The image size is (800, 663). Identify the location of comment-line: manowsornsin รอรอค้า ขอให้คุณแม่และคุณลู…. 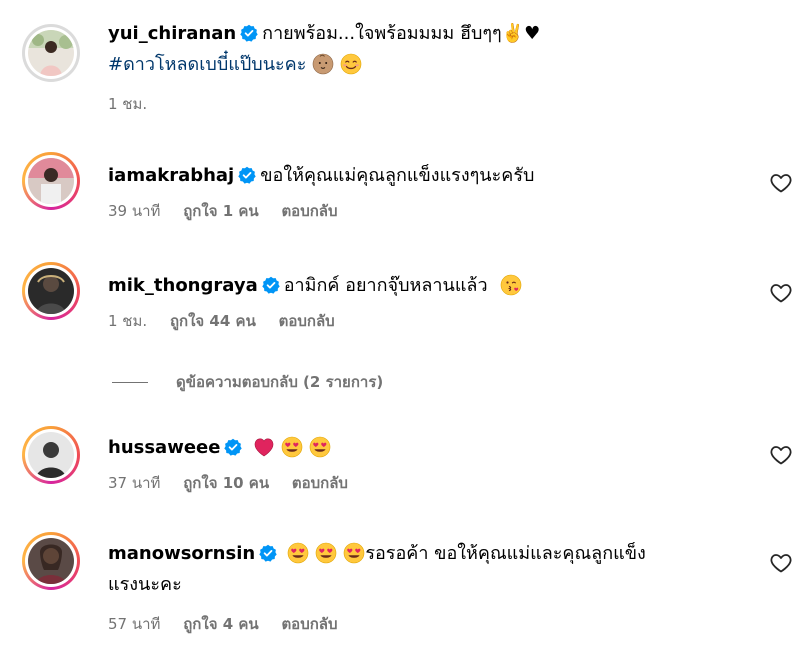
(408, 553).